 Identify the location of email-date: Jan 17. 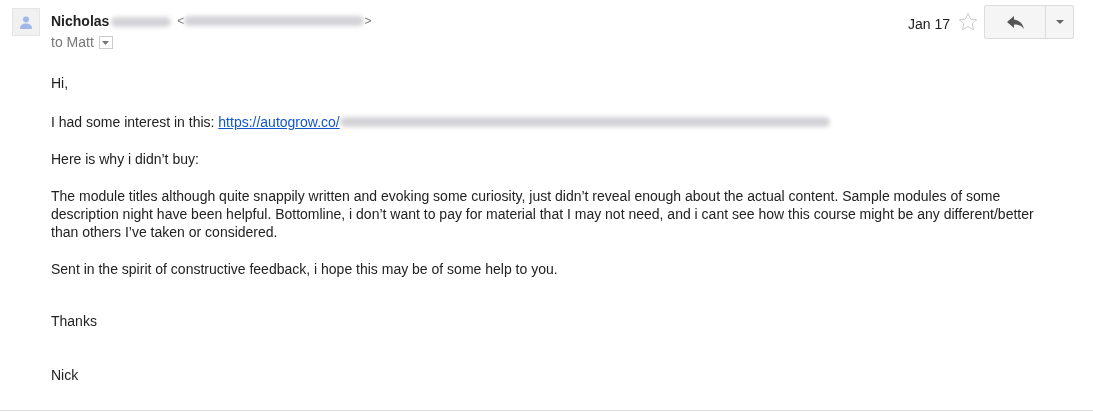
(928, 24).